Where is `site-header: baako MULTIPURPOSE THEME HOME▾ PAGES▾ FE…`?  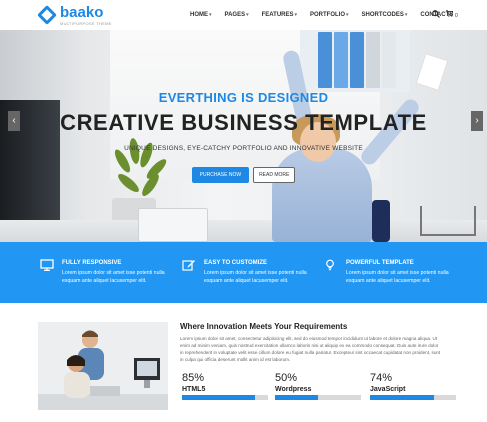 site-header: baako MULTIPURPOSE THEME HOME▾ PAGES▾ FE… is located at coordinates (243, 15).